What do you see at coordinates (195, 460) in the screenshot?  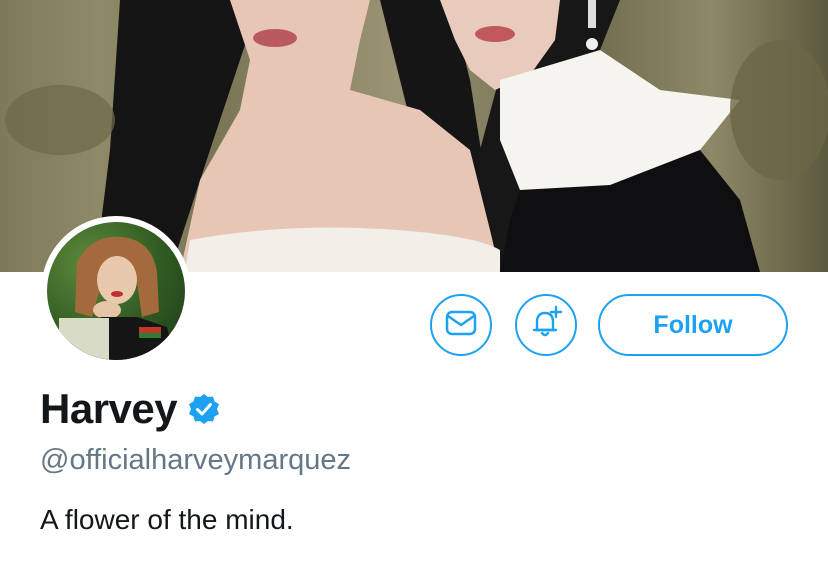 I see `profile-handle: @officialharveymarquez` at bounding box center [195, 460].